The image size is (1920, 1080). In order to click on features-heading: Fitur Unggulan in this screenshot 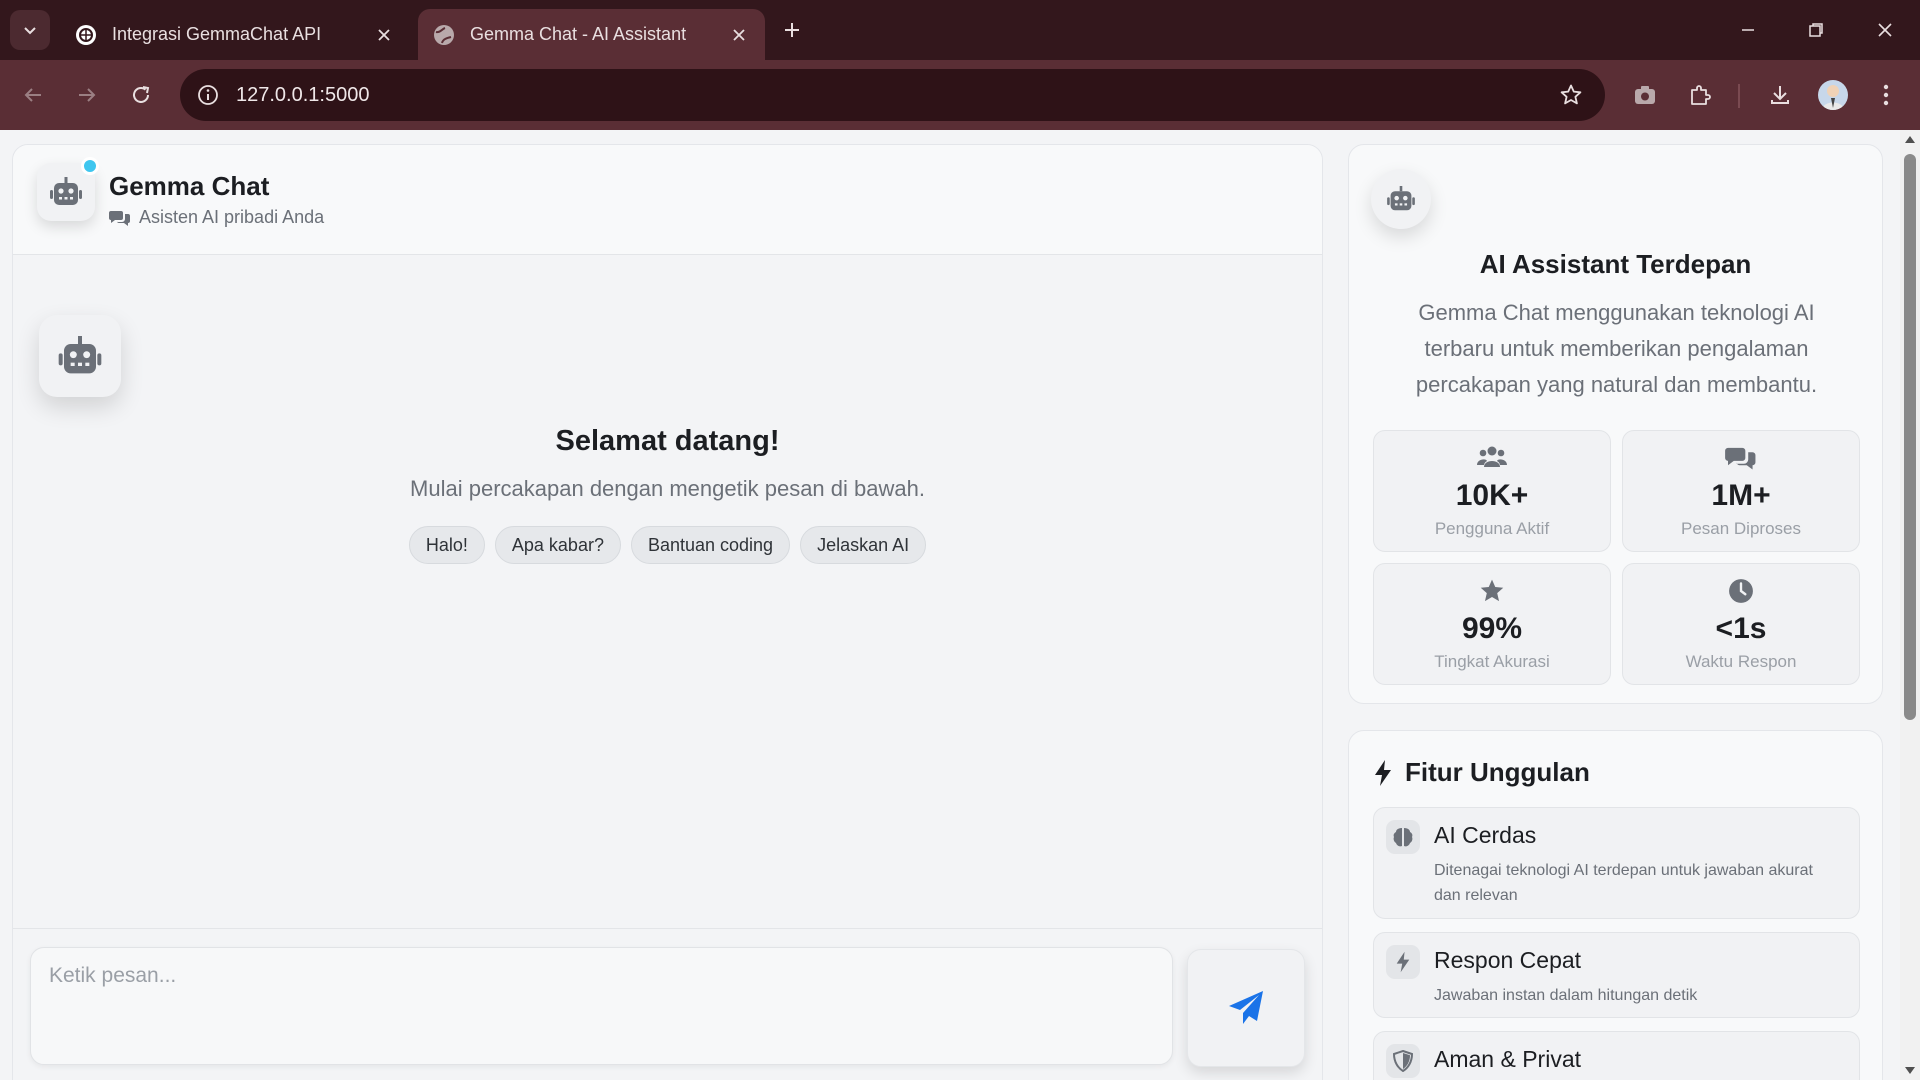, I will do `click(1481, 772)`.